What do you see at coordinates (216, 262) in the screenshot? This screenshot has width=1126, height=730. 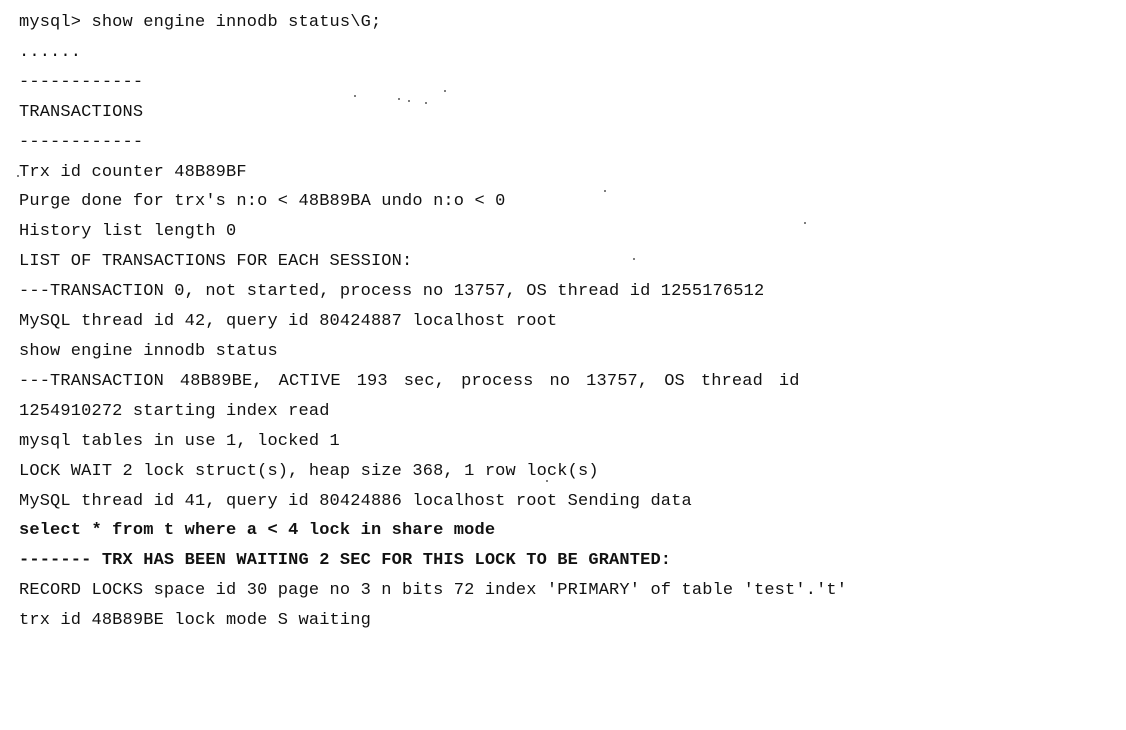 I see `output-line: LIST OF TRANSACTIONS FOR EACH SESSION:` at bounding box center [216, 262].